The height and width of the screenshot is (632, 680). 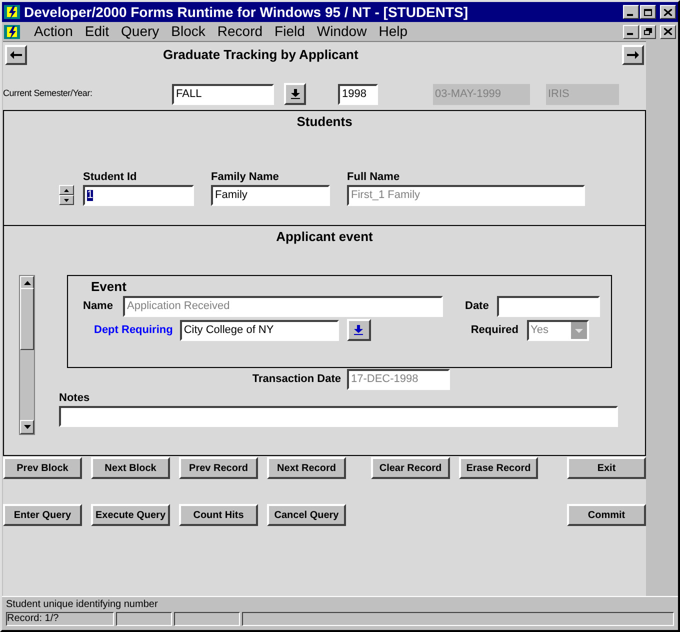 What do you see at coordinates (260, 55) in the screenshot?
I see `form-title: Graduate Tracking by Applicant` at bounding box center [260, 55].